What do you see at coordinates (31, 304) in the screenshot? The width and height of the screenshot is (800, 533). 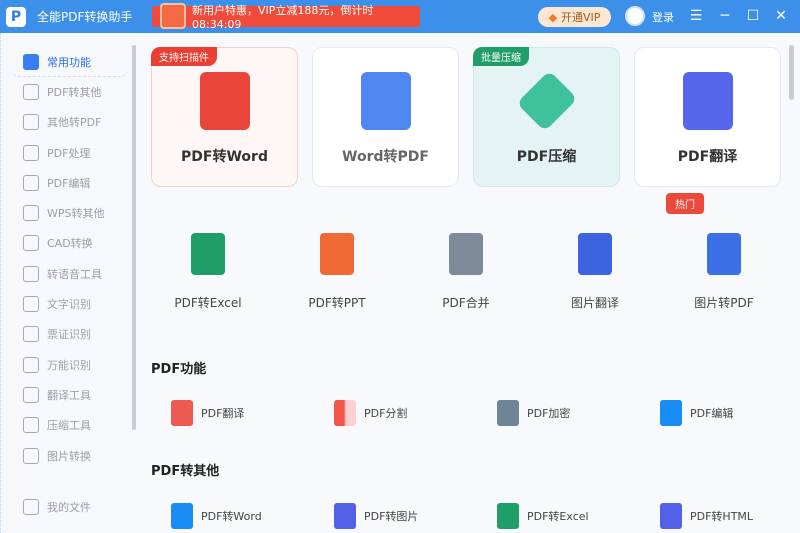 I see `text-icon` at bounding box center [31, 304].